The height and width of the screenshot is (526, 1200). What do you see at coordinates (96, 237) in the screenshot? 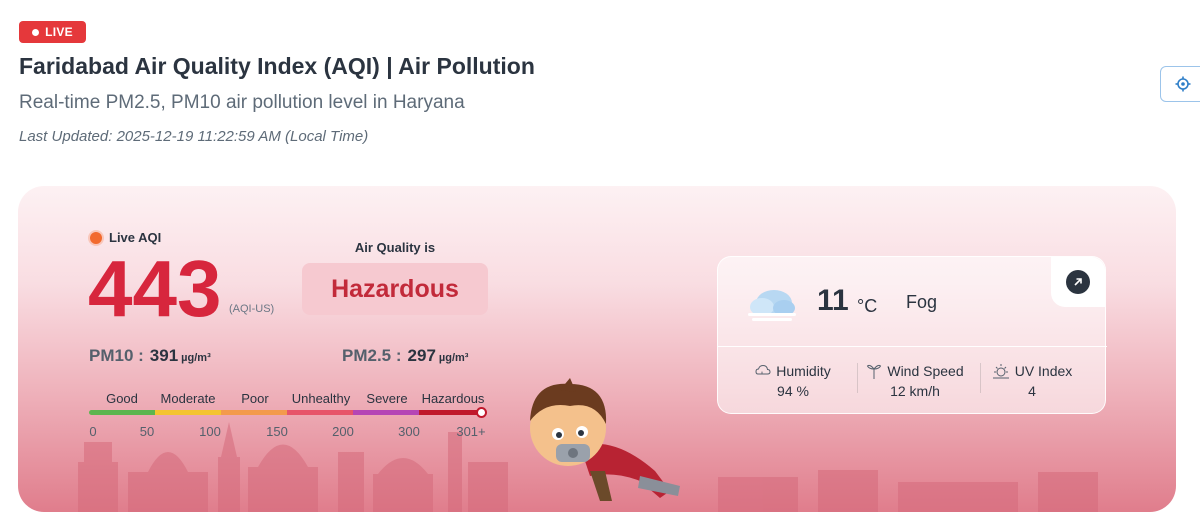
I see `live-indicator-icon` at bounding box center [96, 237].